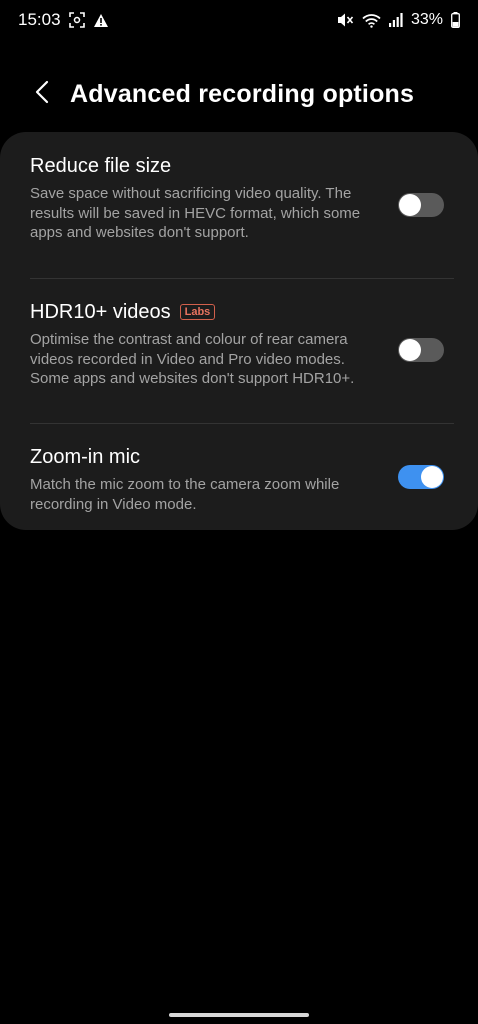 This screenshot has height=1024, width=478. I want to click on battery-percent: 33%, so click(426, 19).